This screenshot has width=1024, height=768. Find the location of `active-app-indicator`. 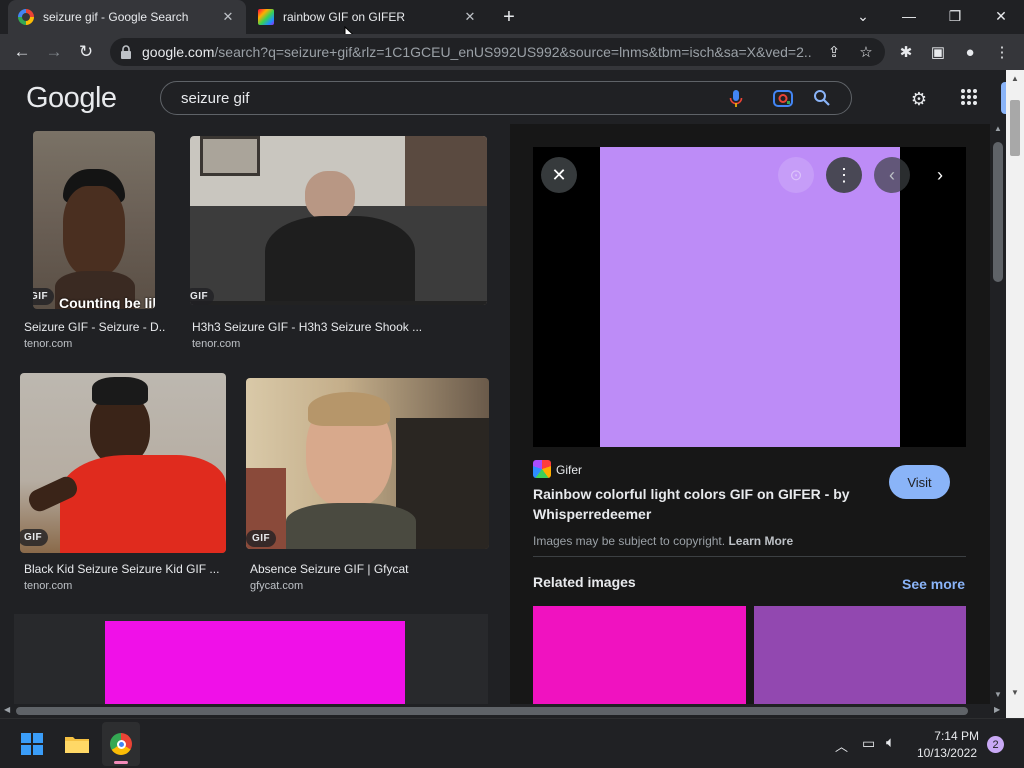

active-app-indicator is located at coordinates (121, 762).